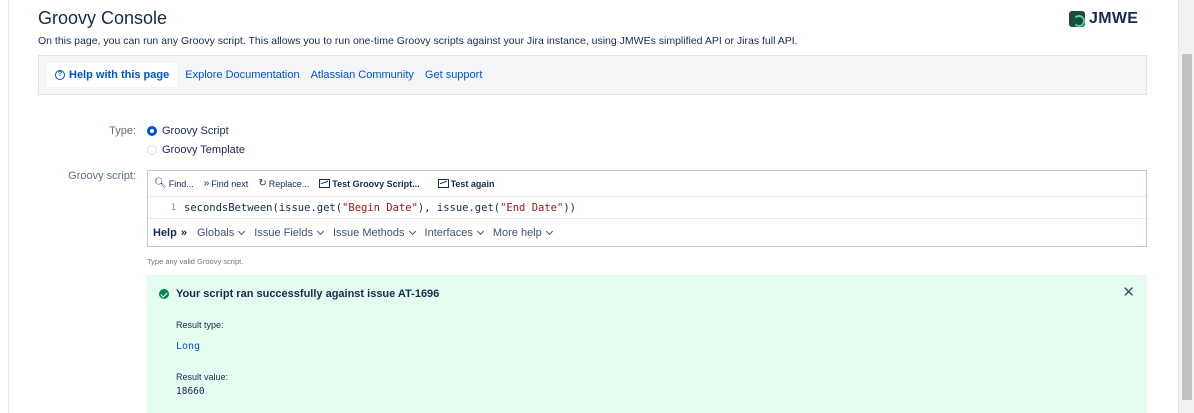  What do you see at coordinates (1077, 19) in the screenshot?
I see `jmwe-logo-icon` at bounding box center [1077, 19].